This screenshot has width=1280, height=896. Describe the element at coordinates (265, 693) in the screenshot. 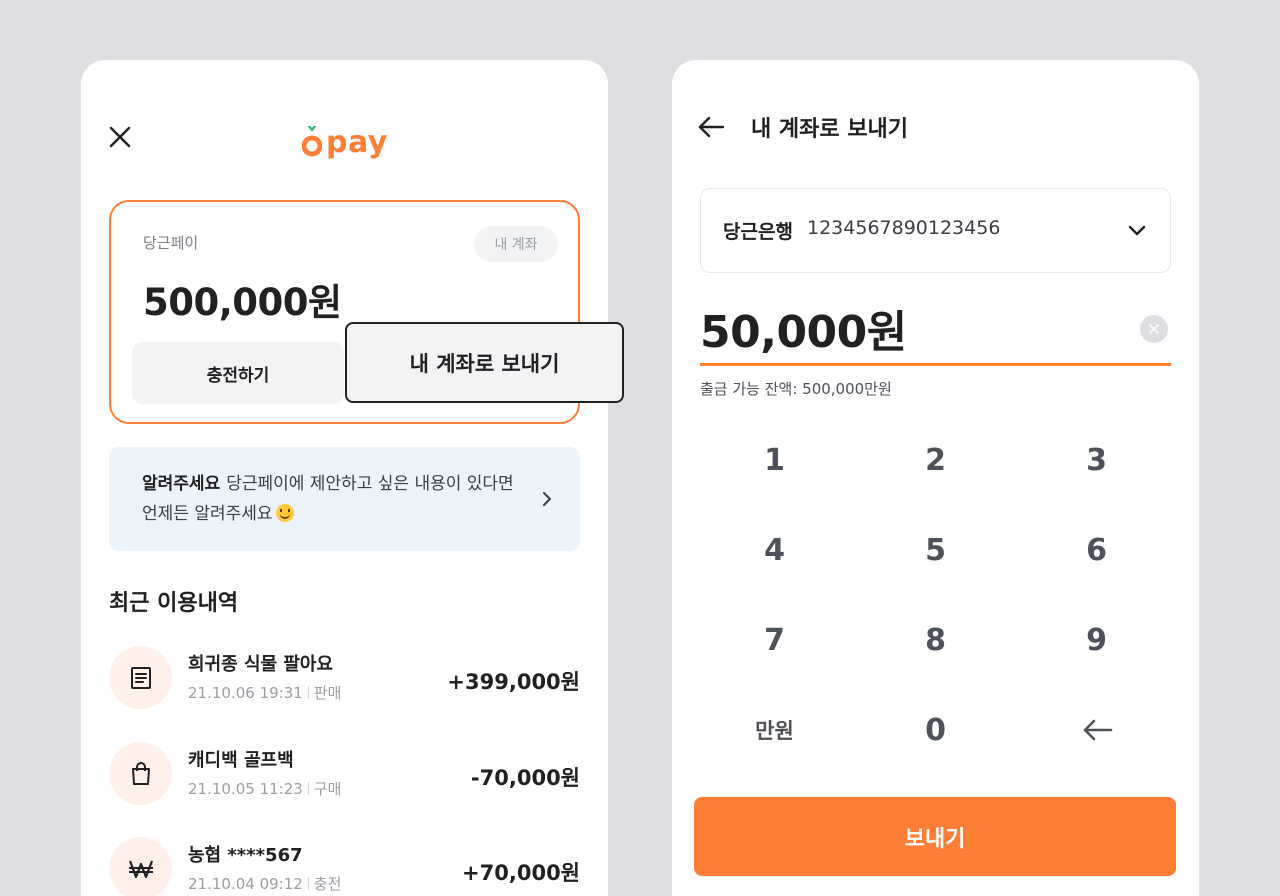

I see `transaction-meta: 21.10.06 19:31 판매` at that location.